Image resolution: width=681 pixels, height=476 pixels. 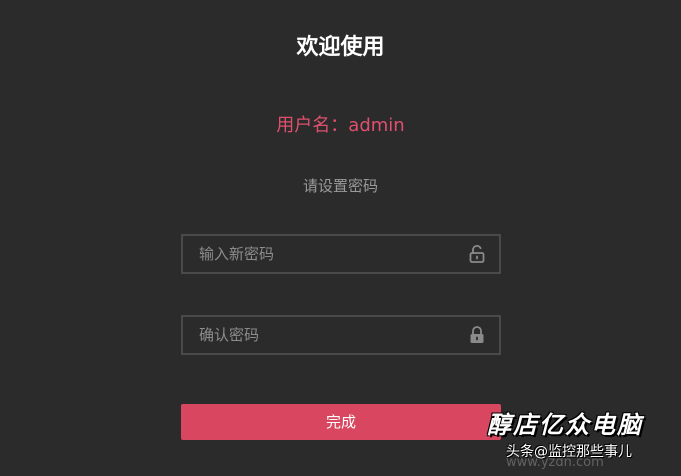 I want to click on username-label: 用户名：admin, so click(x=340, y=125).